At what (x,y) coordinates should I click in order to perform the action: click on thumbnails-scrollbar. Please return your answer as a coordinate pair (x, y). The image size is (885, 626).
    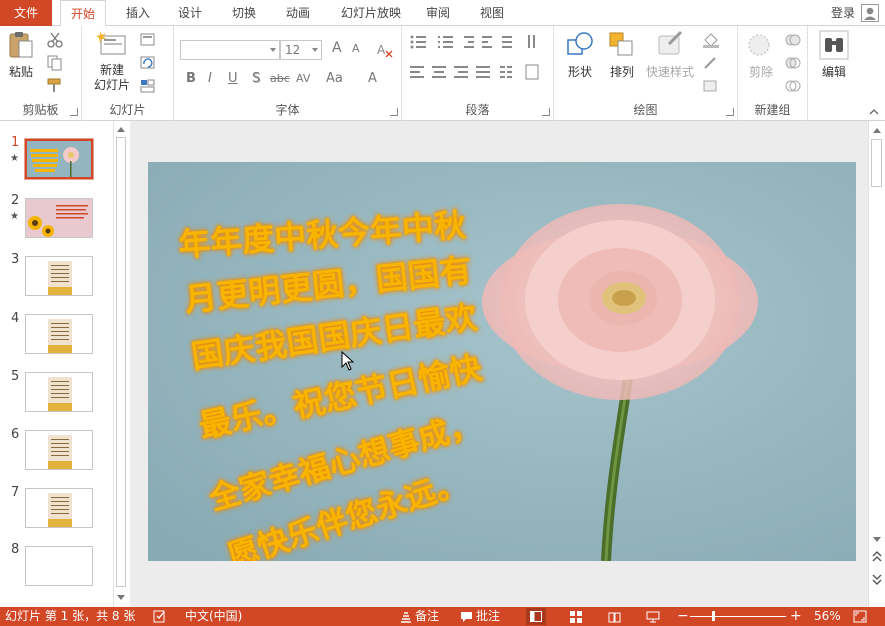
    Looking at the image, I should click on (120, 364).